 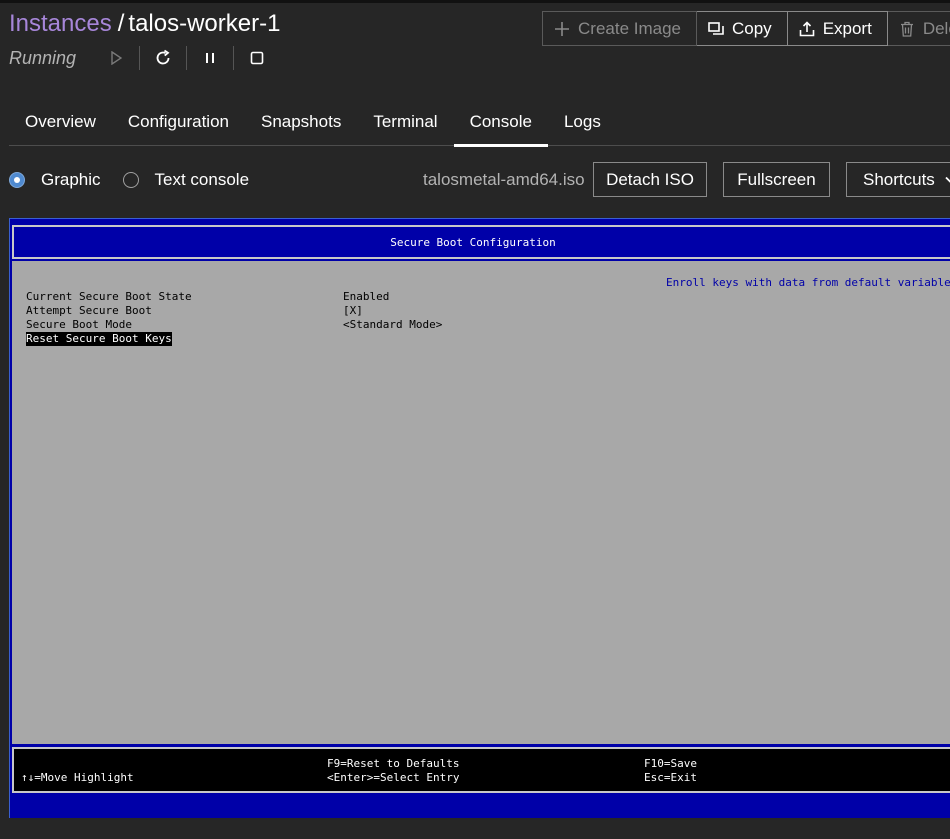 I want to click on attached-iso-name: talosmetal-amd64.iso, so click(x=504, y=179).